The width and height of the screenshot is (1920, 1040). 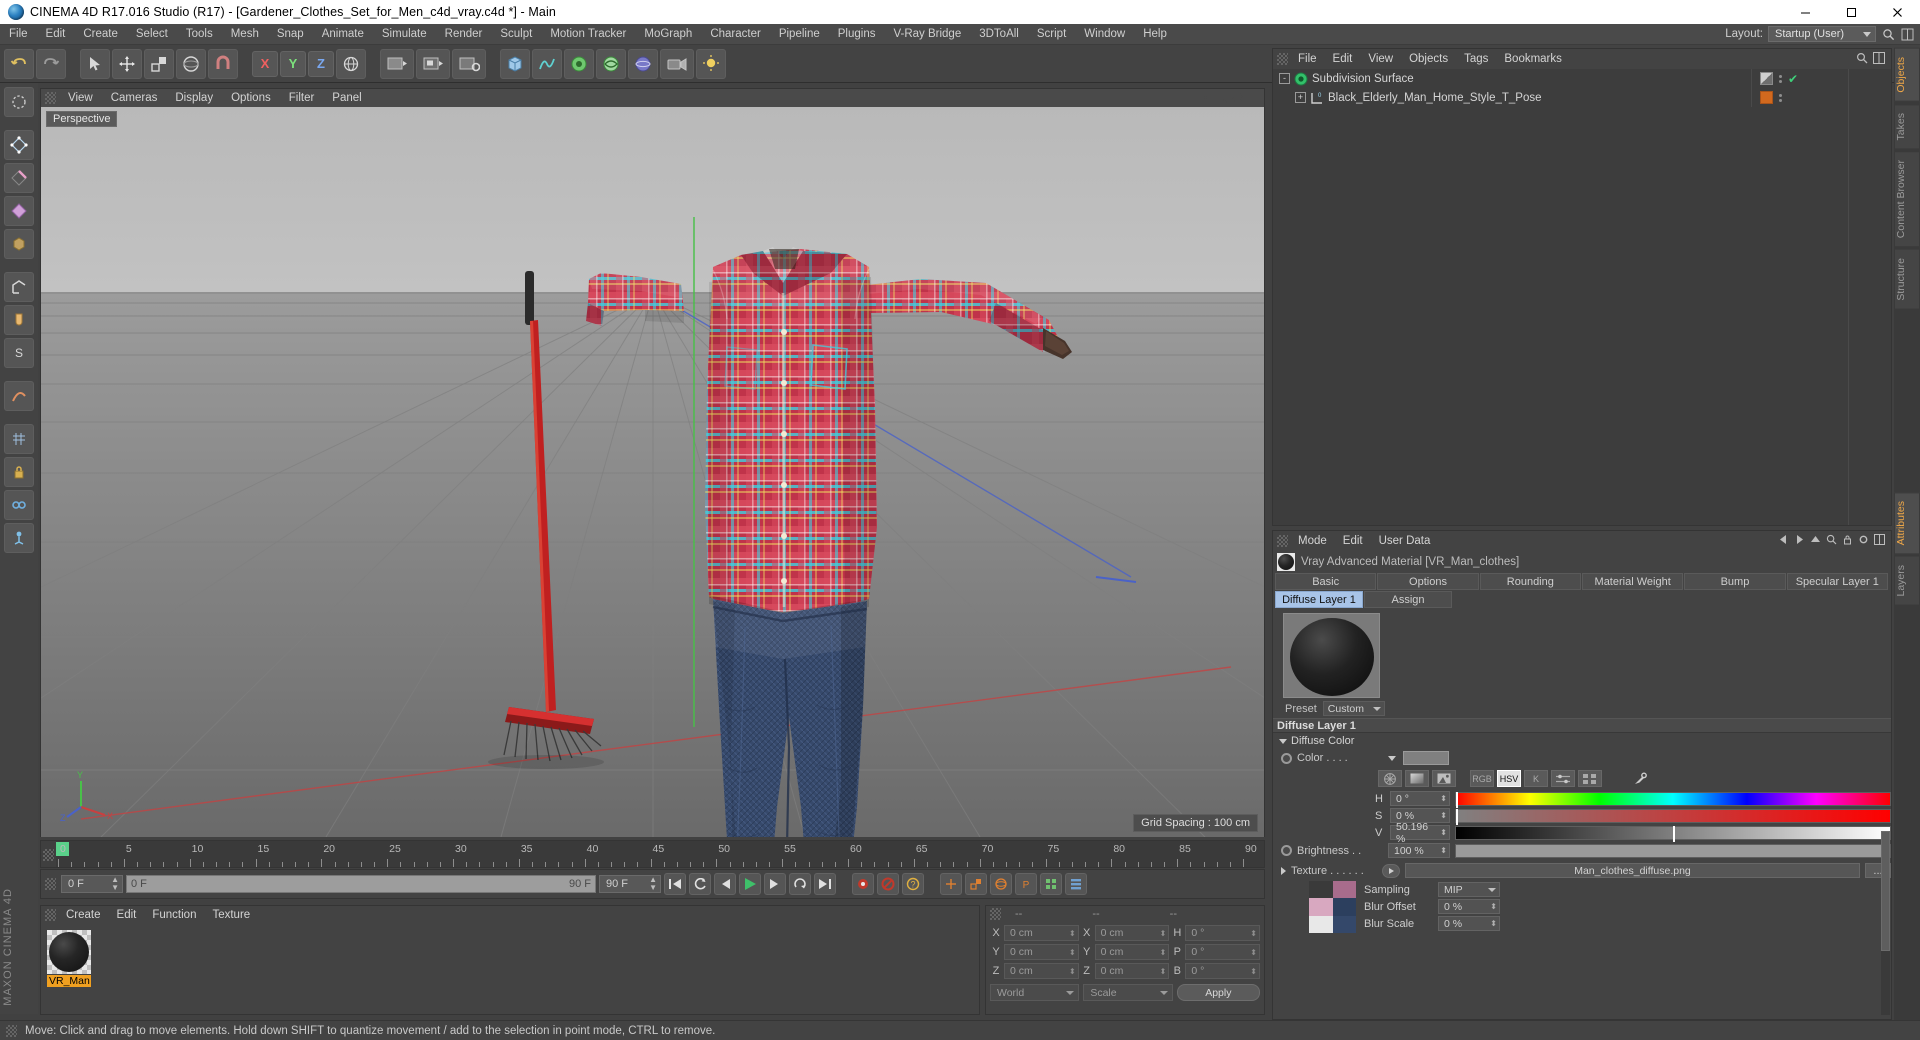 I want to click on cube-button, so click(x=515, y=63).